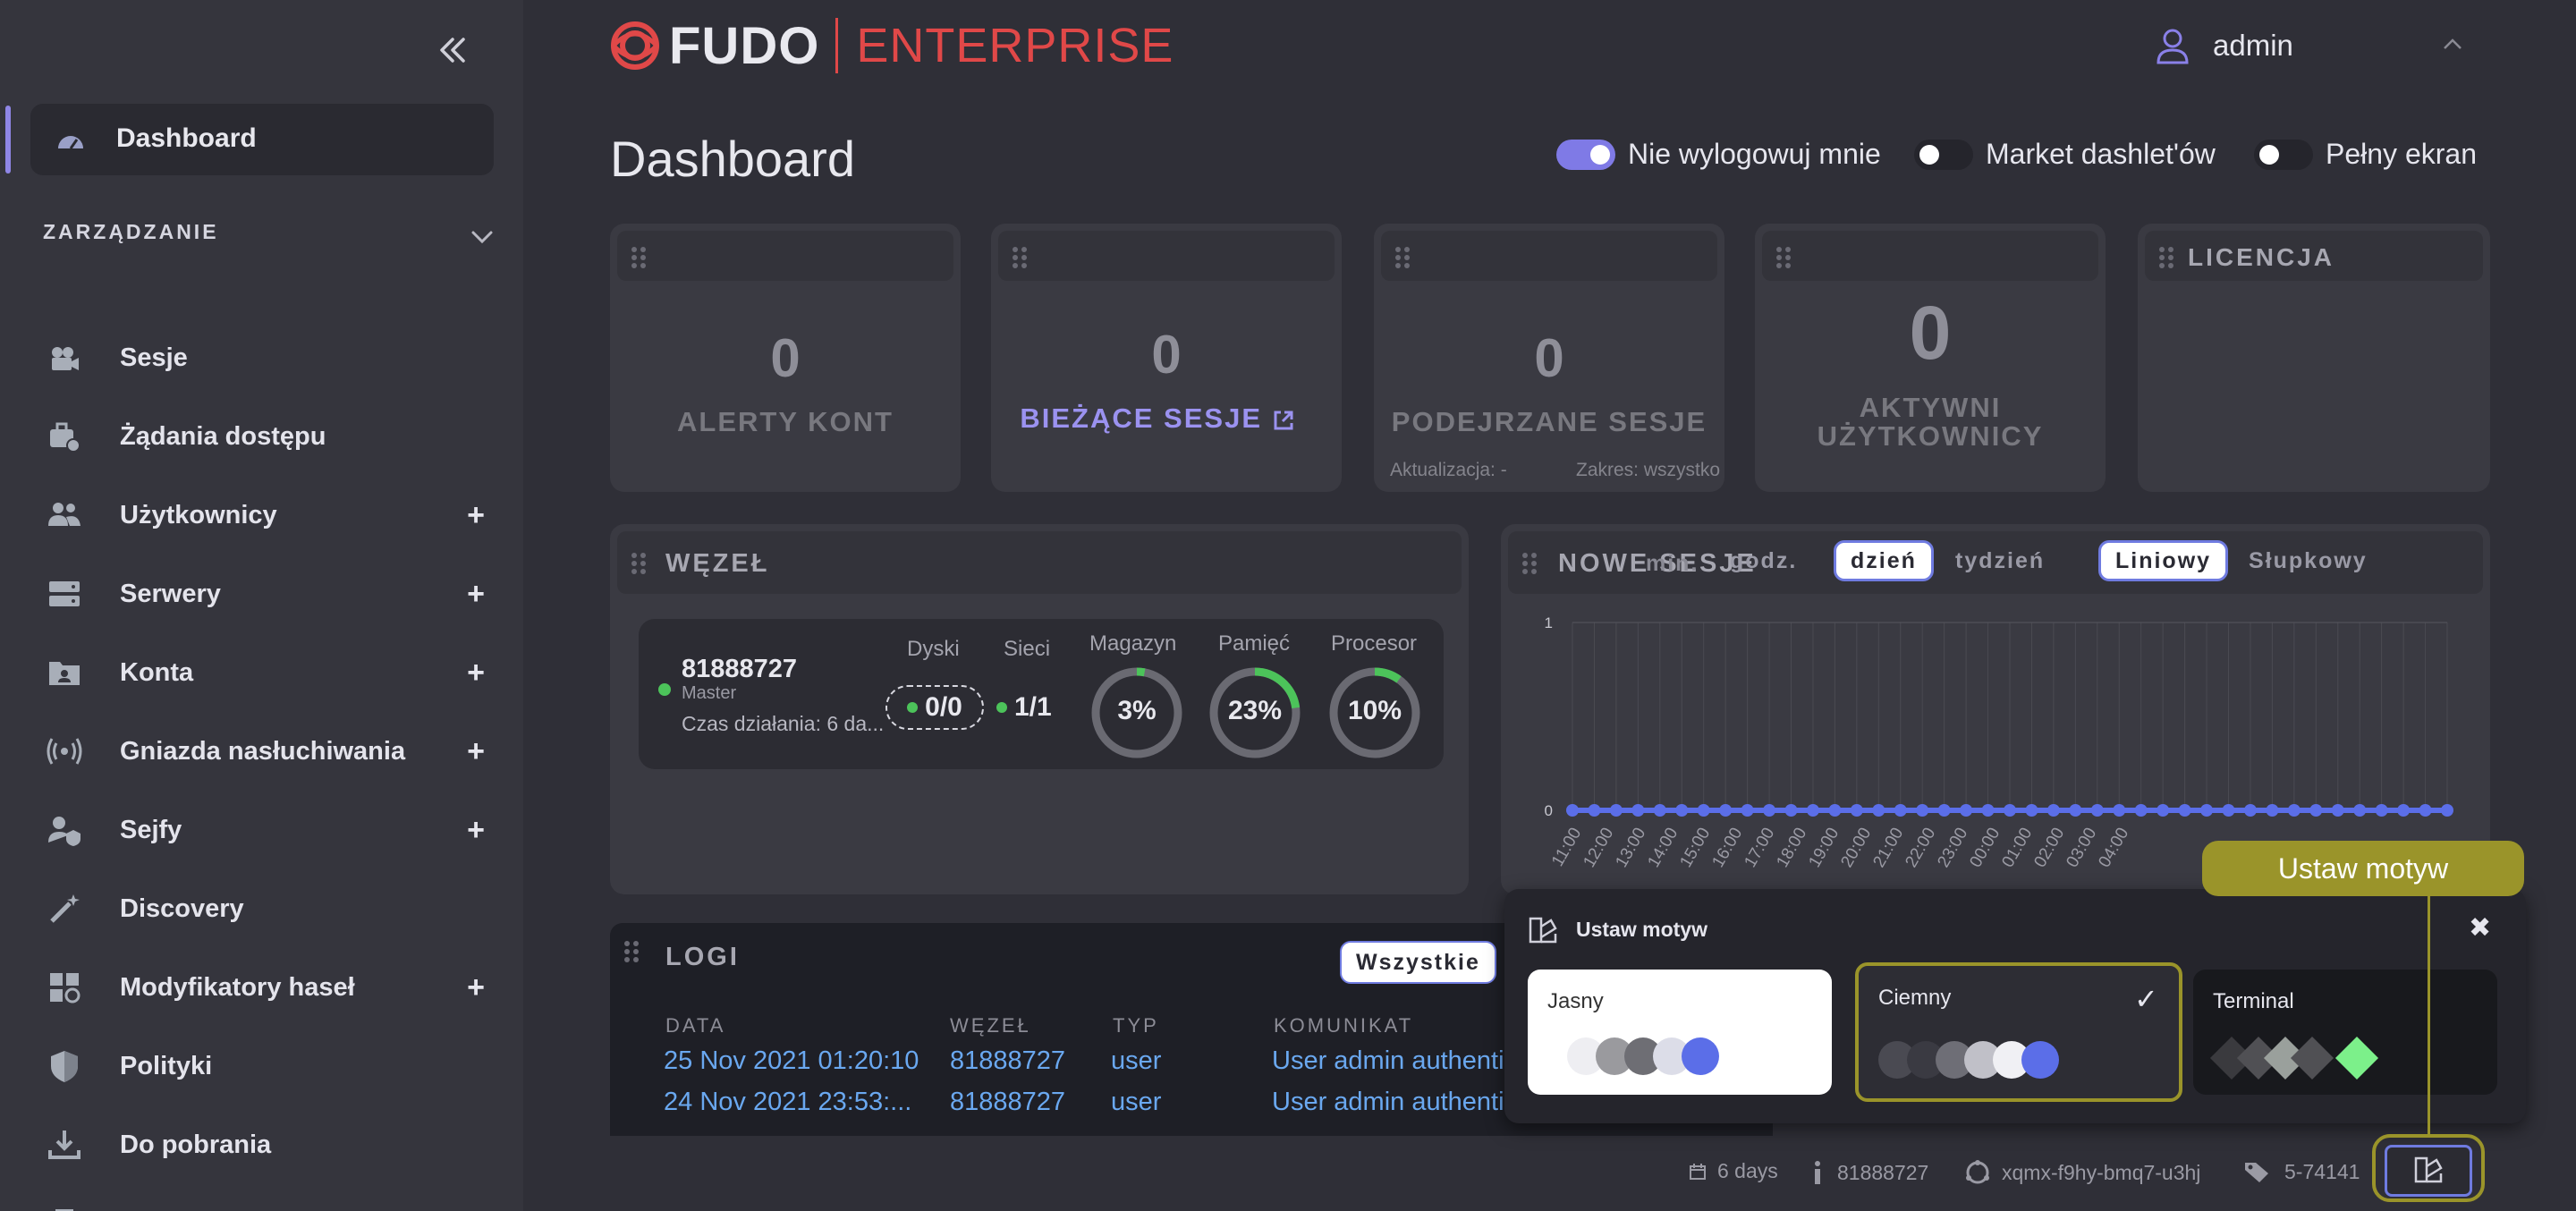 The image size is (2576, 1211). Describe the element at coordinates (64, 358) in the screenshot. I see `sessions-camera-icon` at that location.